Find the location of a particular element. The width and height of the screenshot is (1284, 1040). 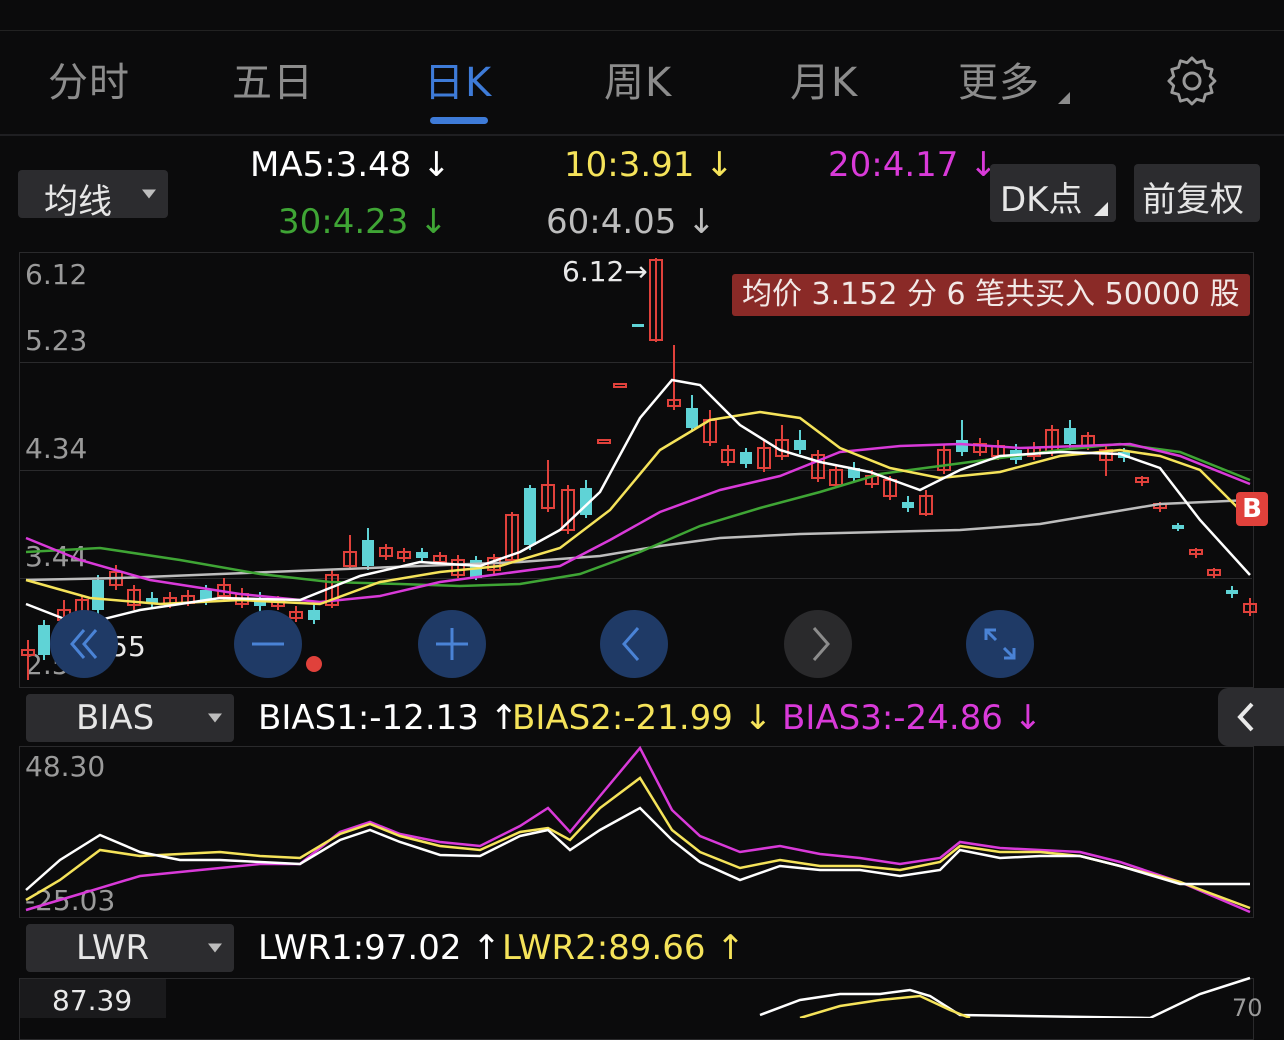

lwr1-line is located at coordinates (1005, 997).